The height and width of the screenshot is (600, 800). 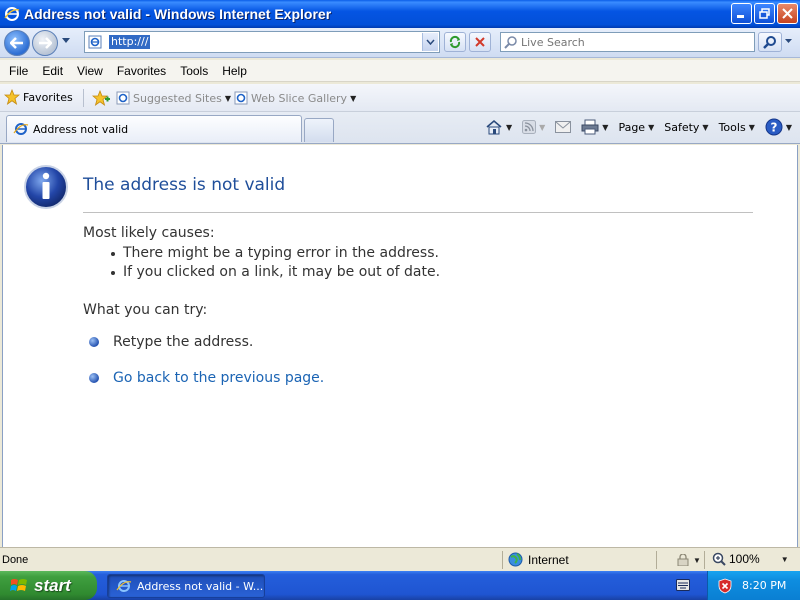 What do you see at coordinates (732, 127) in the screenshot?
I see `tools-menu-label: Tools` at bounding box center [732, 127].